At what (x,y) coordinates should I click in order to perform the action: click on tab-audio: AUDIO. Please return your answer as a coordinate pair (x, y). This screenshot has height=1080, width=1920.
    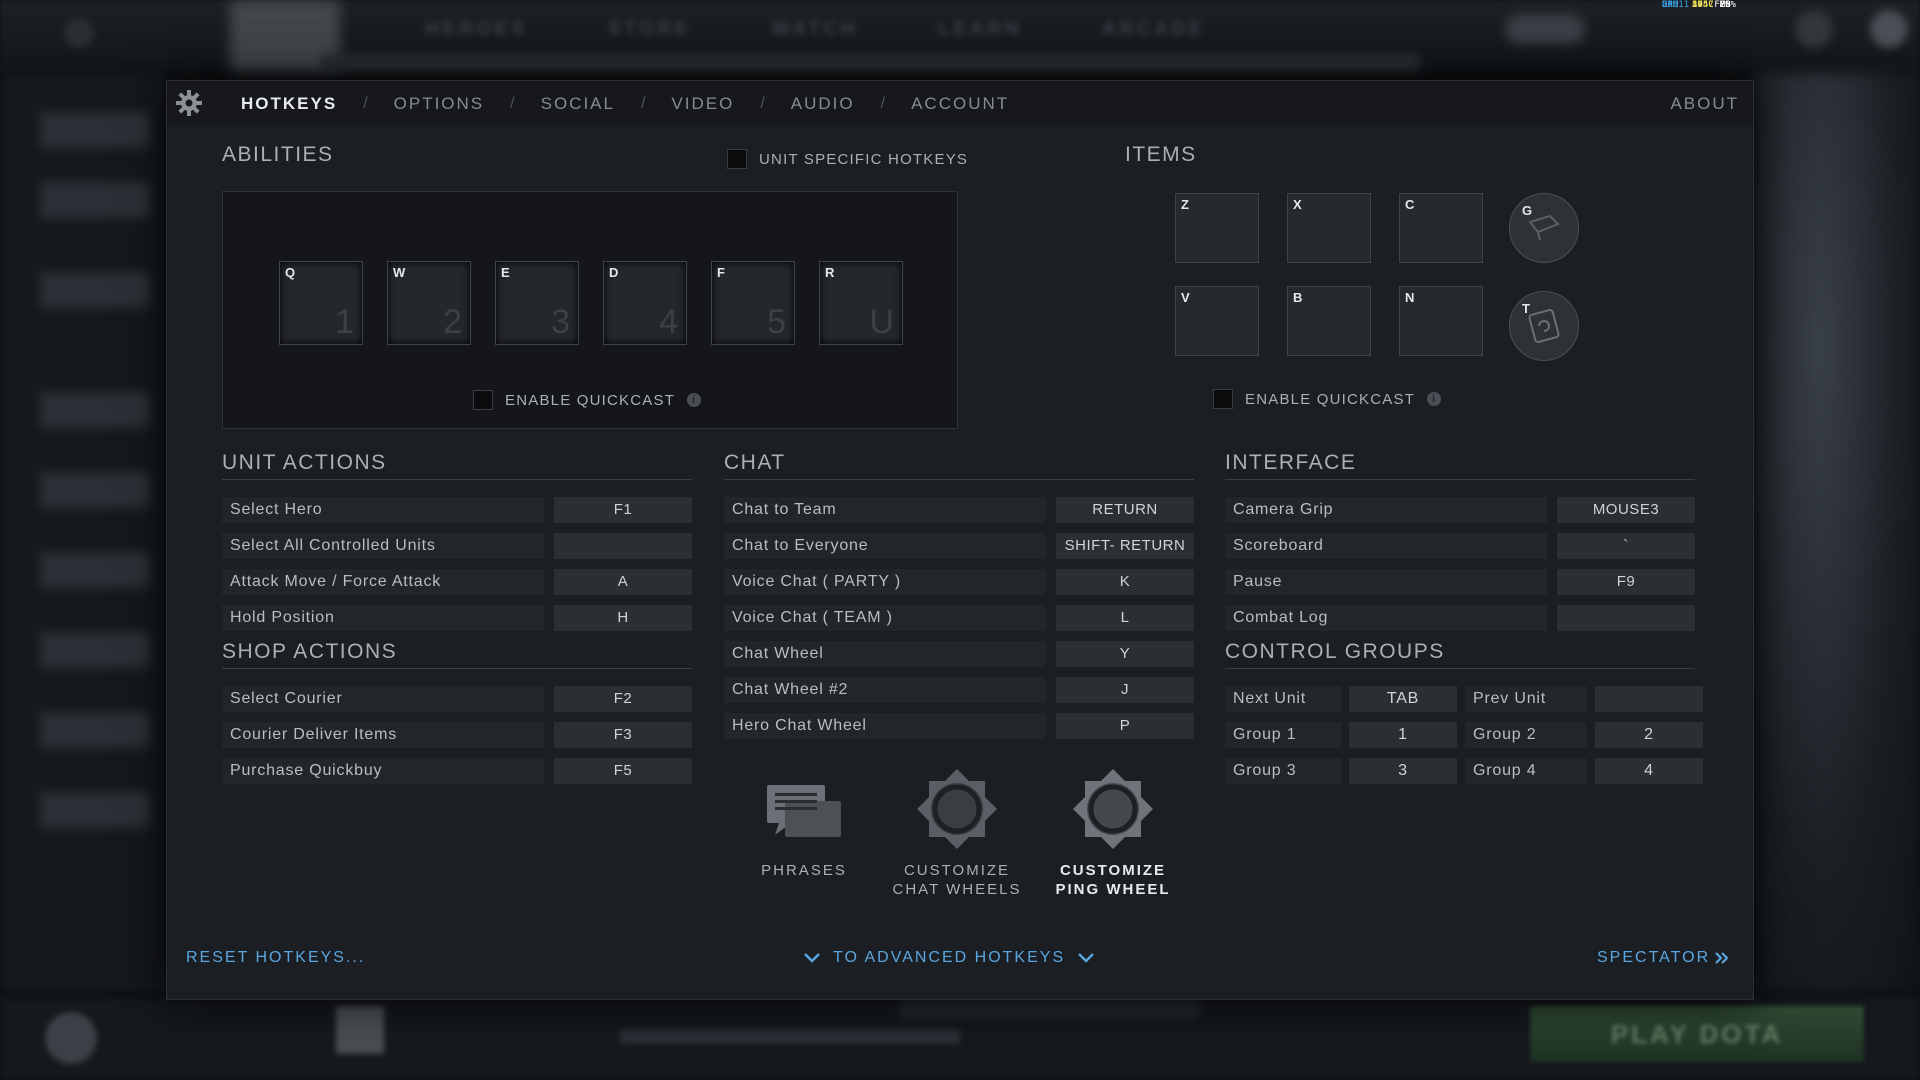
    Looking at the image, I should click on (823, 104).